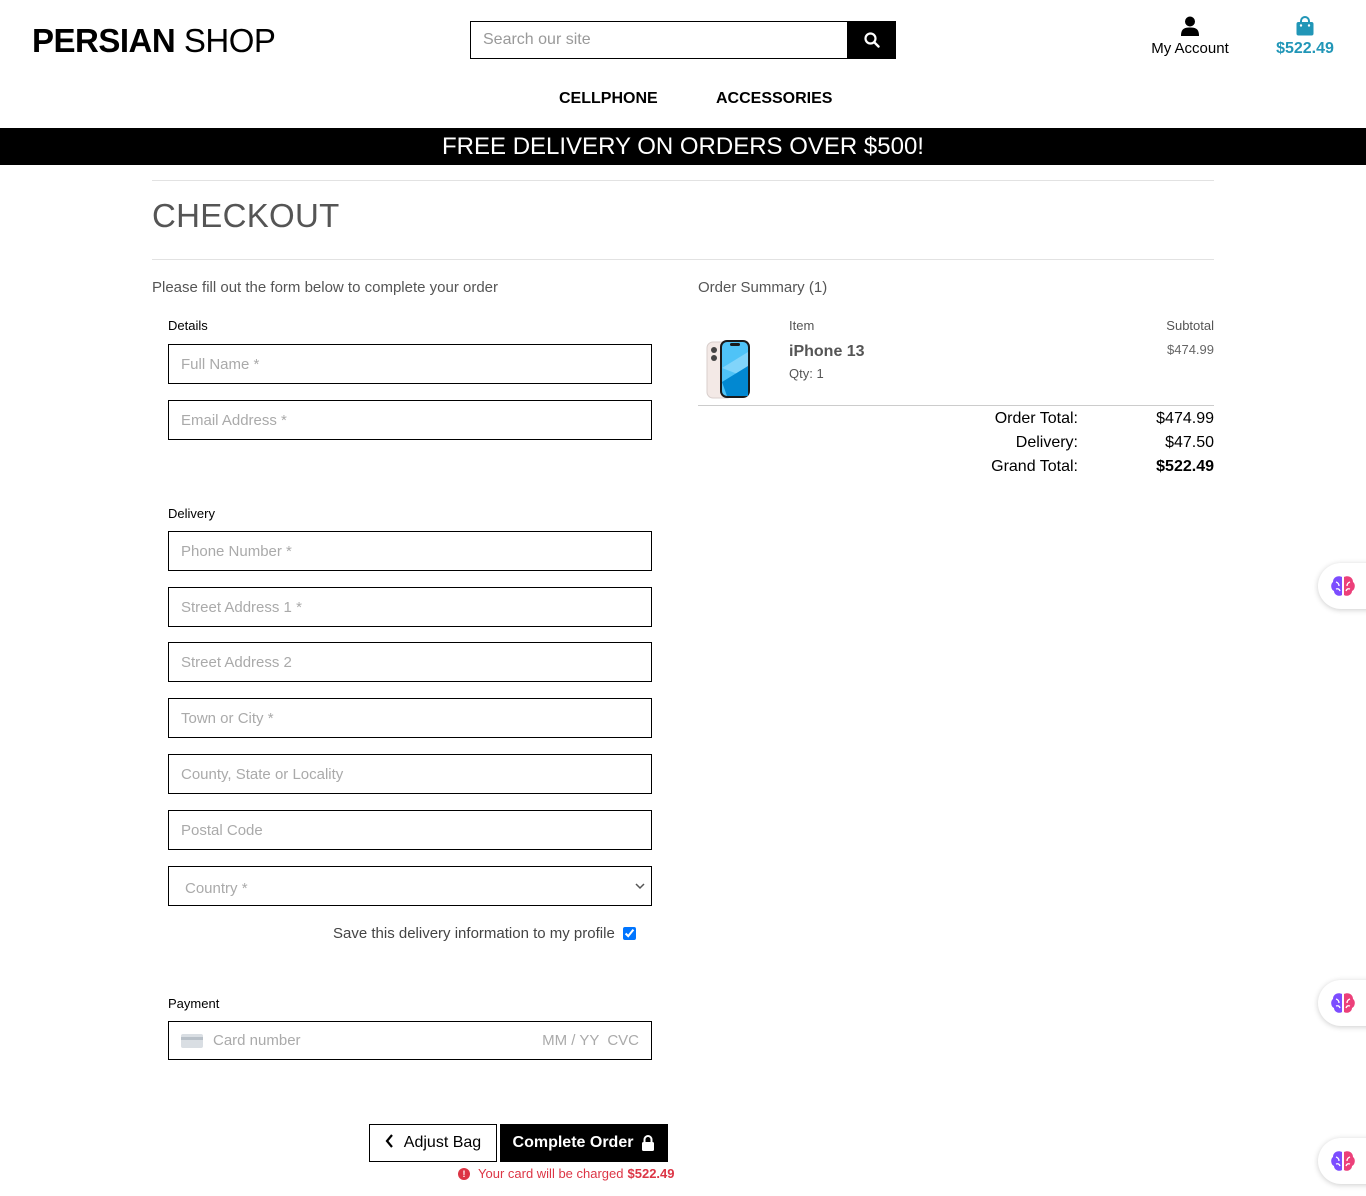 Image resolution: width=1366 pixels, height=1196 pixels. What do you see at coordinates (551, 1173) in the screenshot?
I see `charge-notice-text: Your card will be charged` at bounding box center [551, 1173].